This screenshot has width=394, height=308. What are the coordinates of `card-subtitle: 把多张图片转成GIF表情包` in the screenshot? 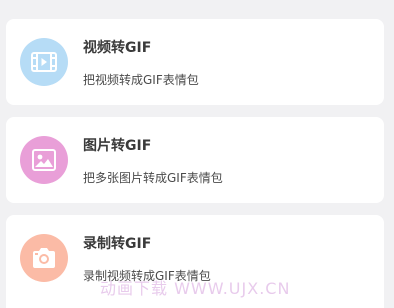 It's located at (153, 178).